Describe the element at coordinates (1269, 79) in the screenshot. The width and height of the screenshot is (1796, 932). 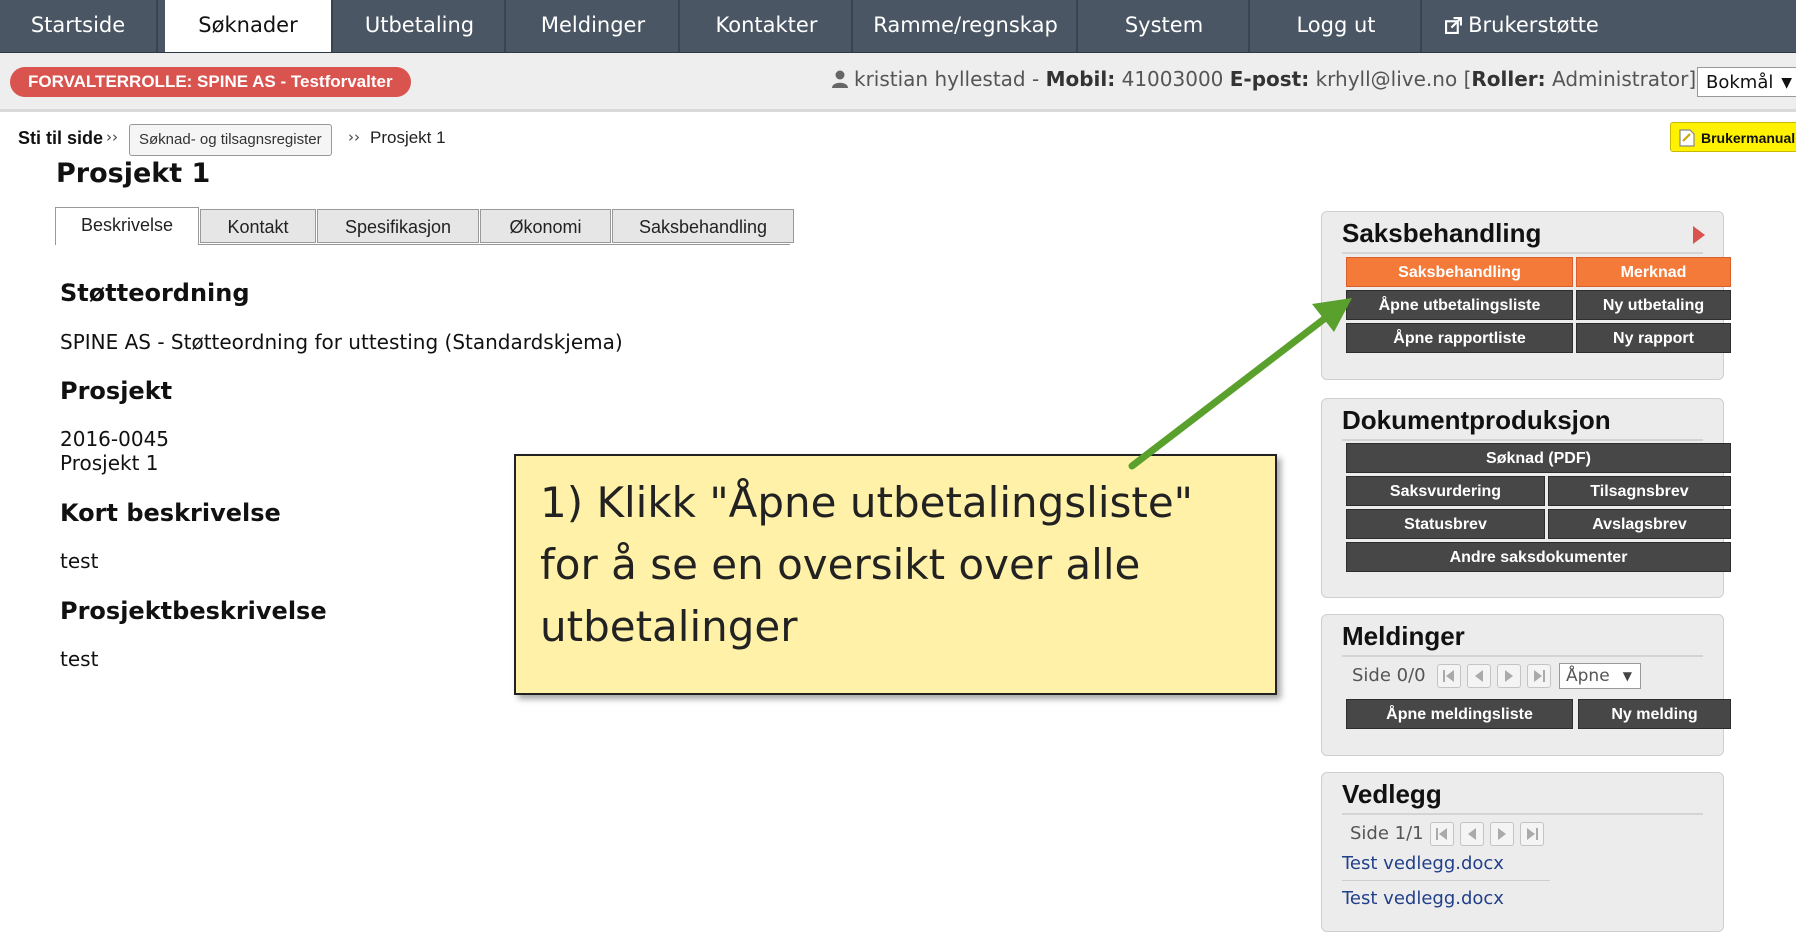
I see `email-label: E-post:` at that location.